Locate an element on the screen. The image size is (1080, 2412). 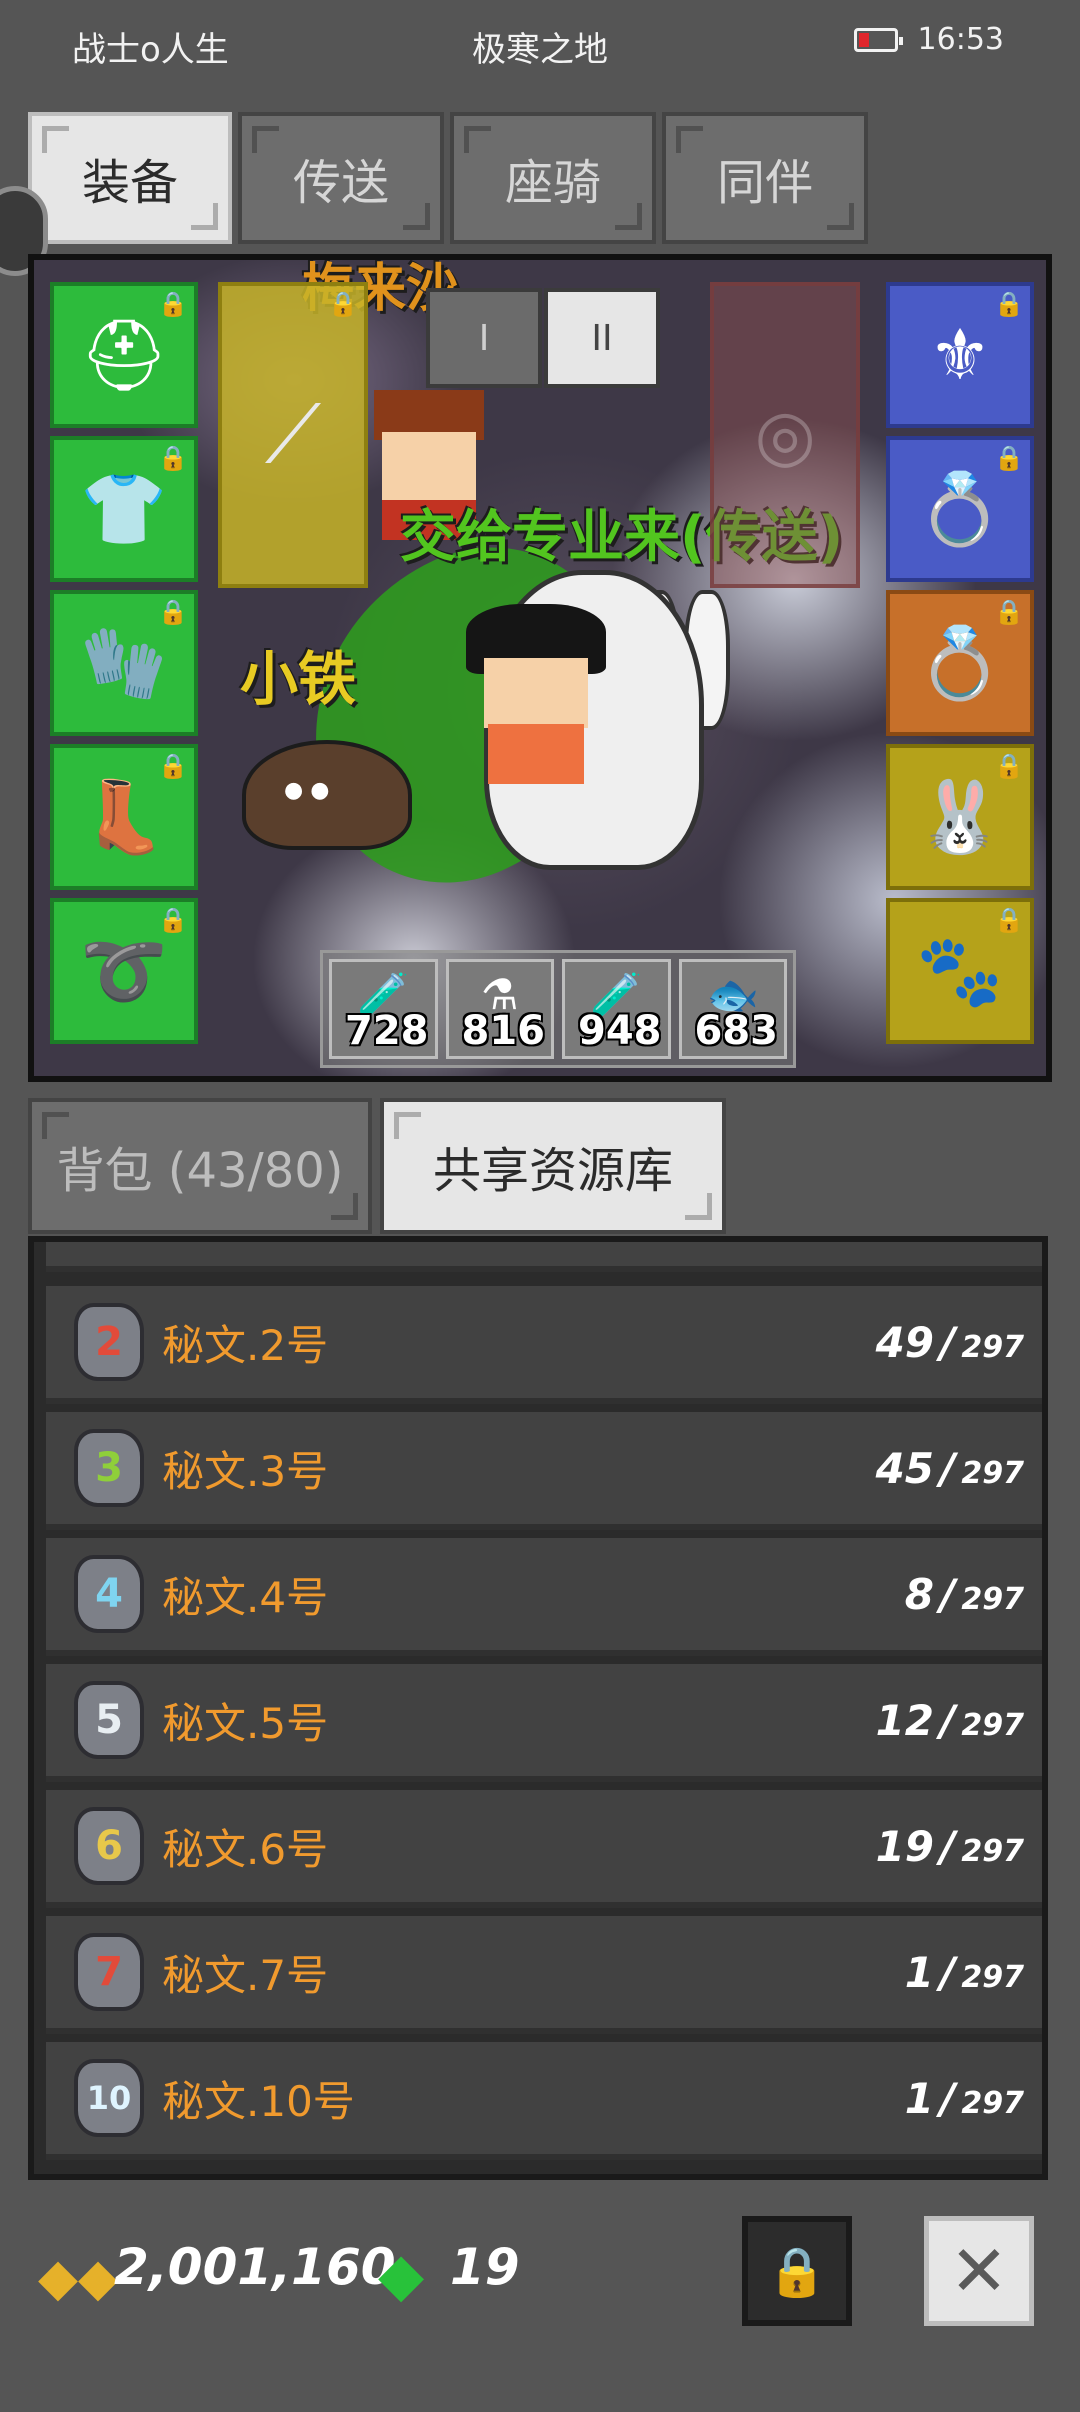
item-quantity: 19/297 is located at coordinates (949, 1846).